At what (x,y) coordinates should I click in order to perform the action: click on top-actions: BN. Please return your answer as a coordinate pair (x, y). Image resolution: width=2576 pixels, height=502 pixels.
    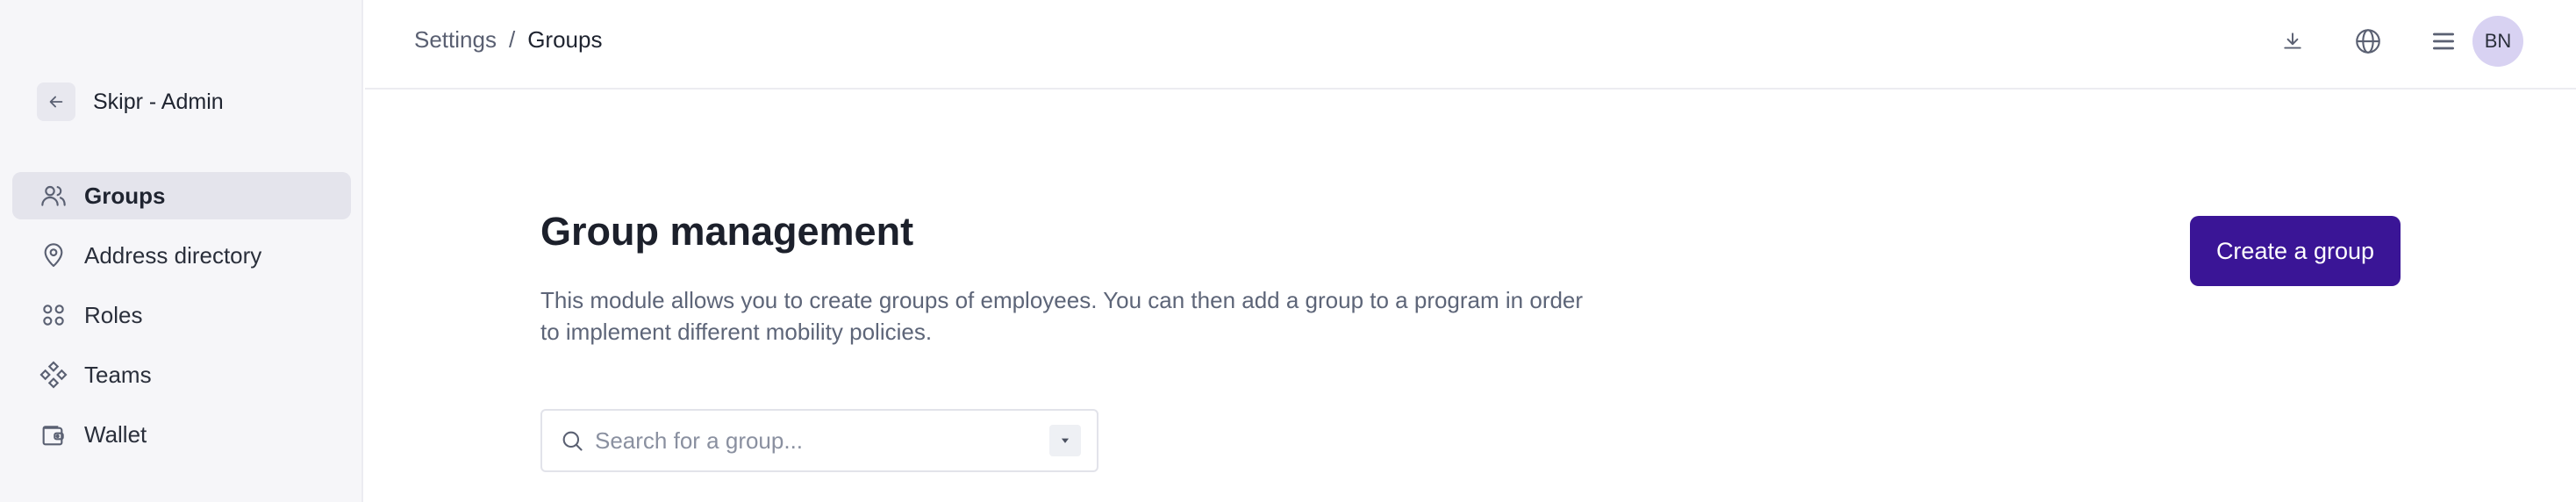
    Looking at the image, I should click on (2383, 42).